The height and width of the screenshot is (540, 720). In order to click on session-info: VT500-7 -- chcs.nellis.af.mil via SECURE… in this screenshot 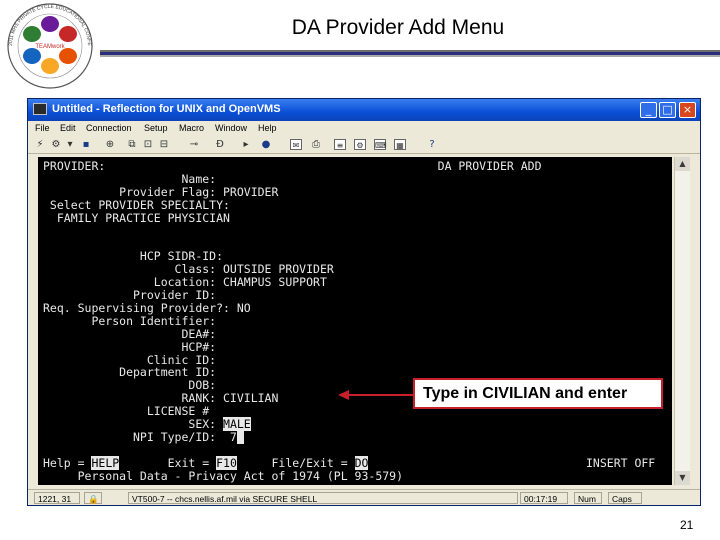, I will do `click(323, 498)`.